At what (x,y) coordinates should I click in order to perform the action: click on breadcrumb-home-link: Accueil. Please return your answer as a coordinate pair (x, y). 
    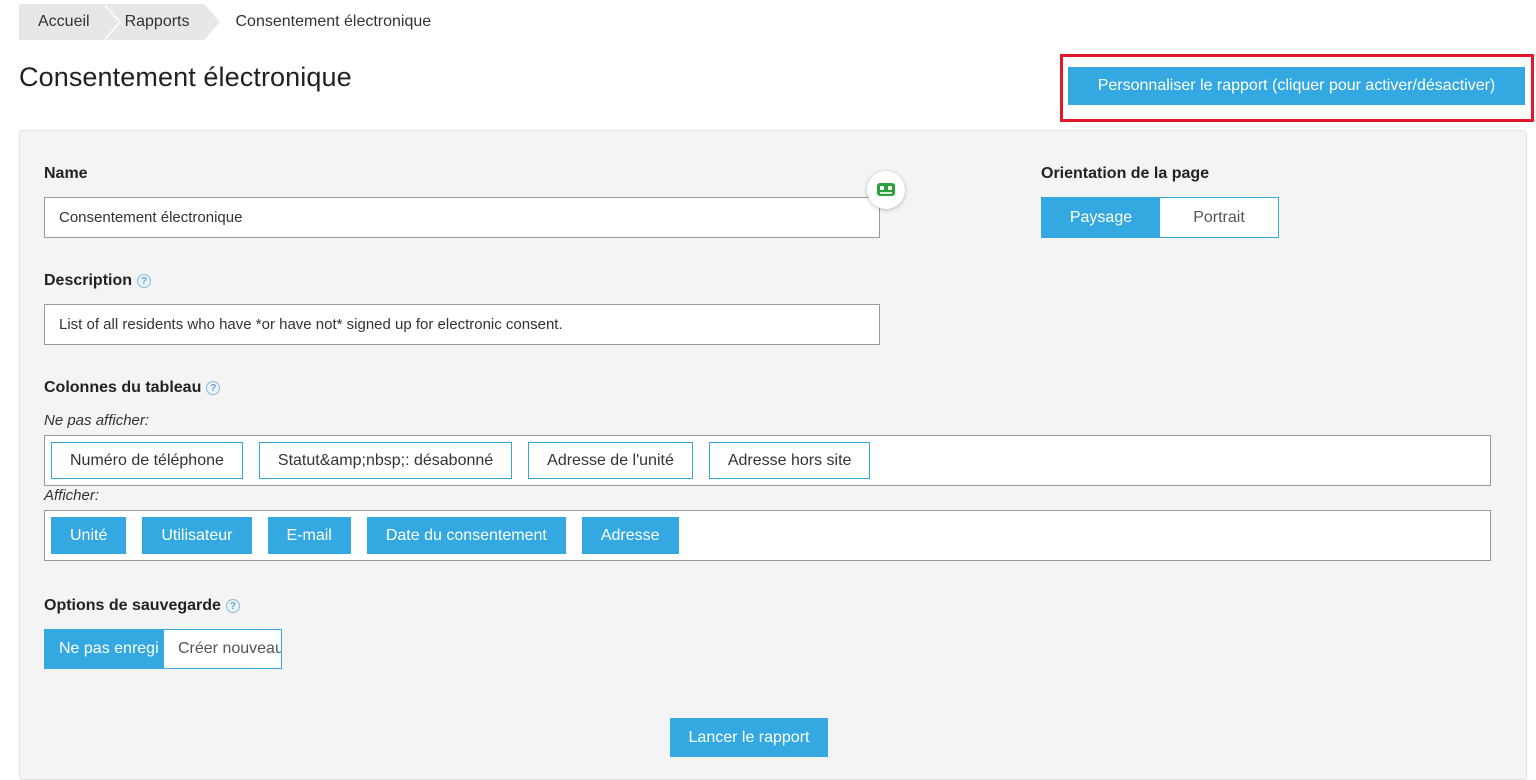
    Looking at the image, I should click on (70, 22).